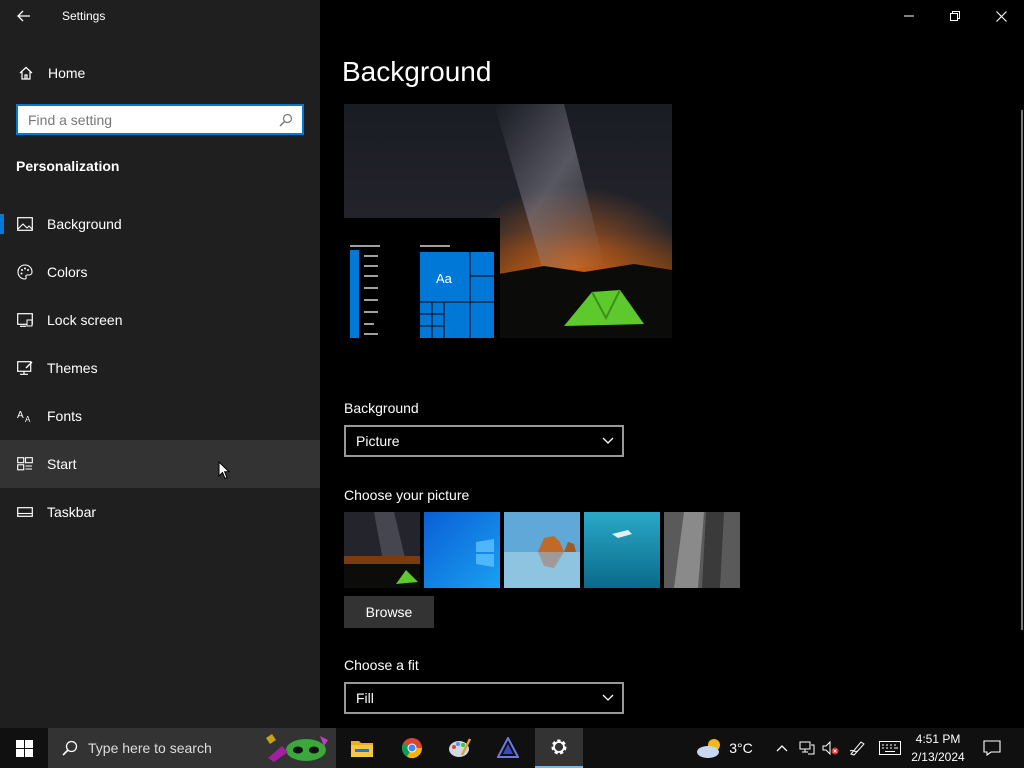 The height and width of the screenshot is (768, 1024). Describe the element at coordinates (622, 550) in the screenshot. I see `thumbnail-underwater-swimmer` at that location.